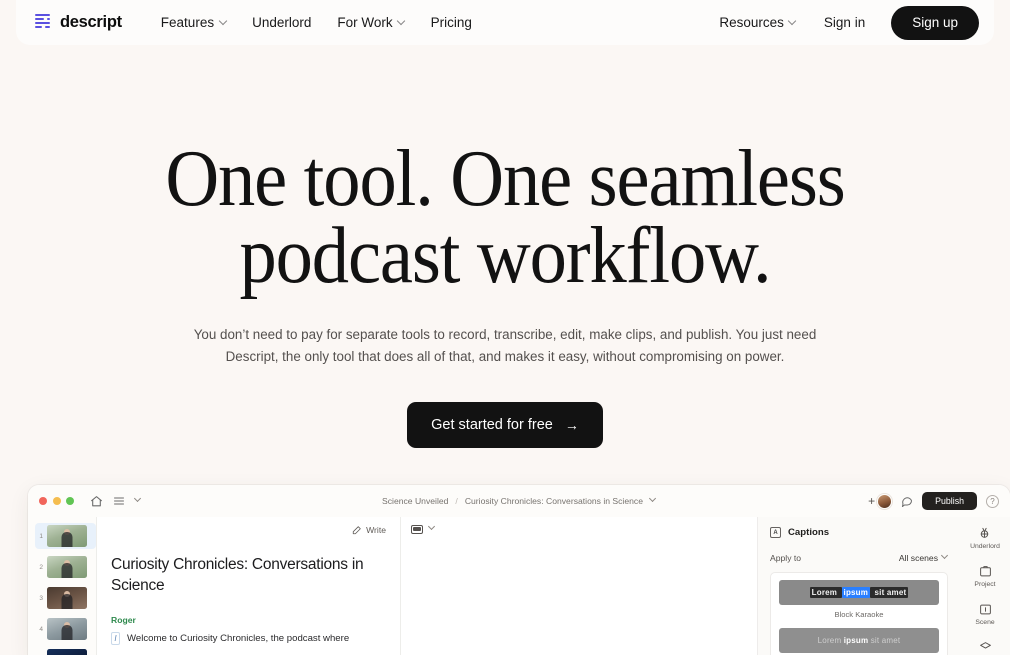 This screenshot has height=655, width=1010. What do you see at coordinates (985, 622) in the screenshot?
I see `rail-label: Scene` at bounding box center [985, 622].